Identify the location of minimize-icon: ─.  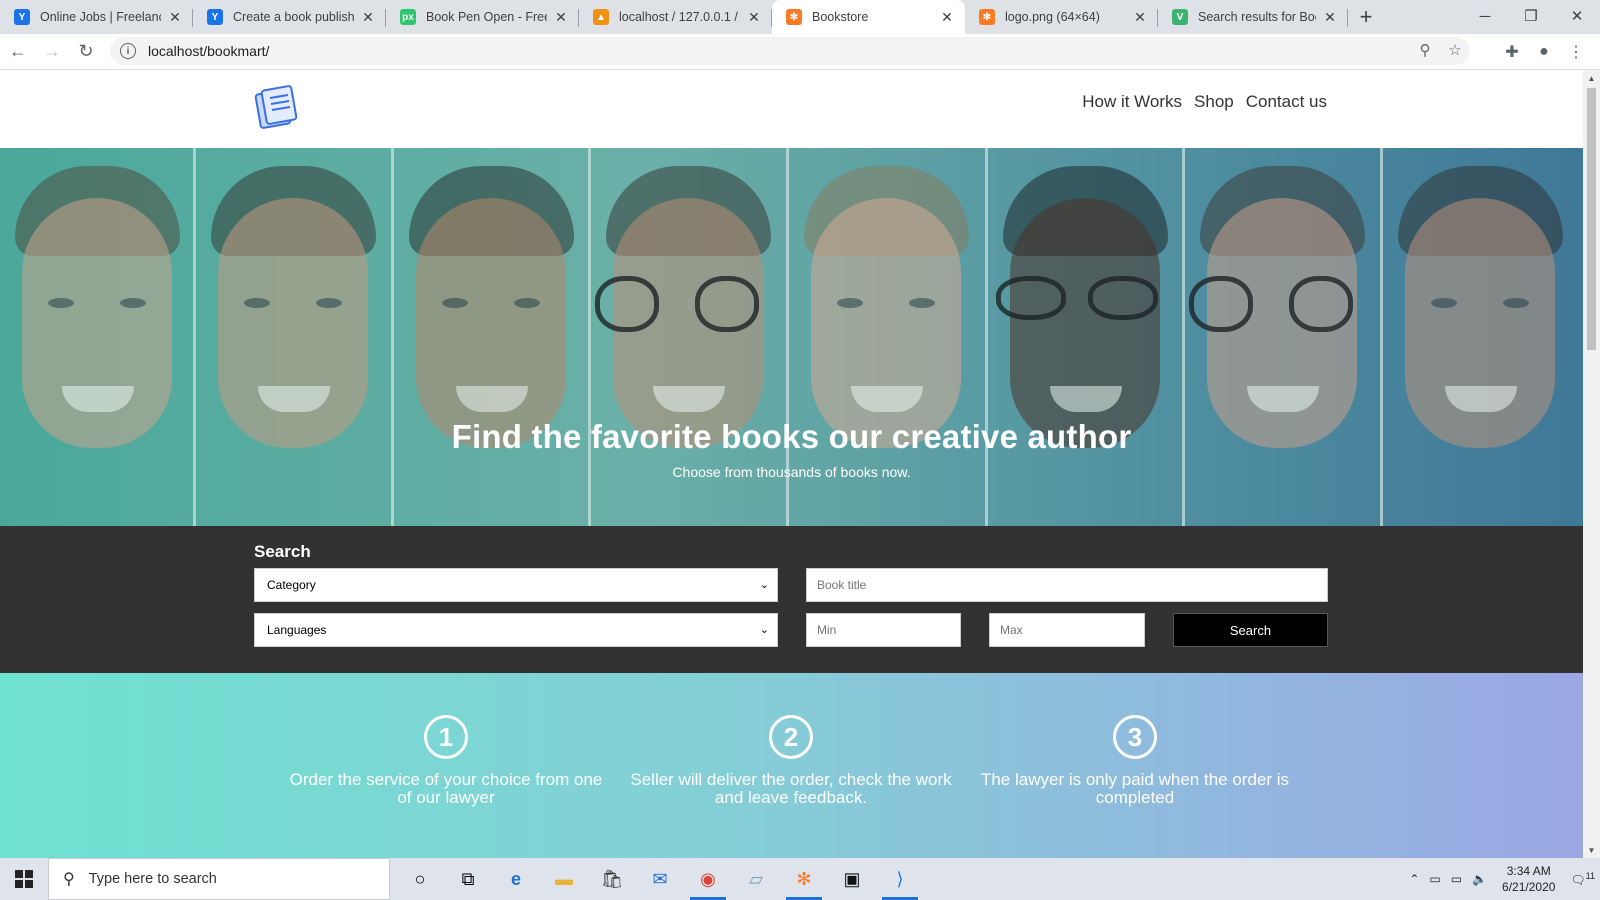
(1485, 16).